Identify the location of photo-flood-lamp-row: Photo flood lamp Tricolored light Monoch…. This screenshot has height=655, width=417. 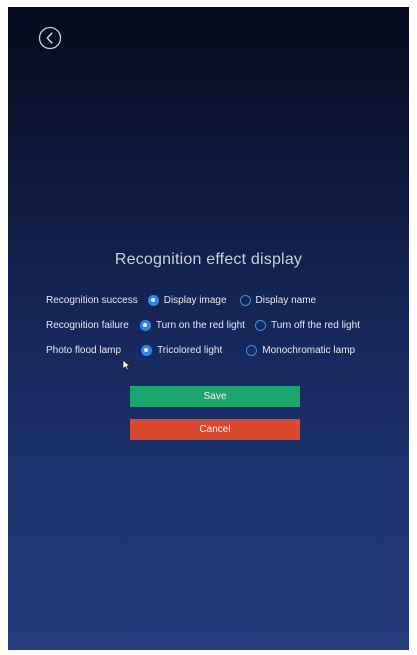
(200, 350).